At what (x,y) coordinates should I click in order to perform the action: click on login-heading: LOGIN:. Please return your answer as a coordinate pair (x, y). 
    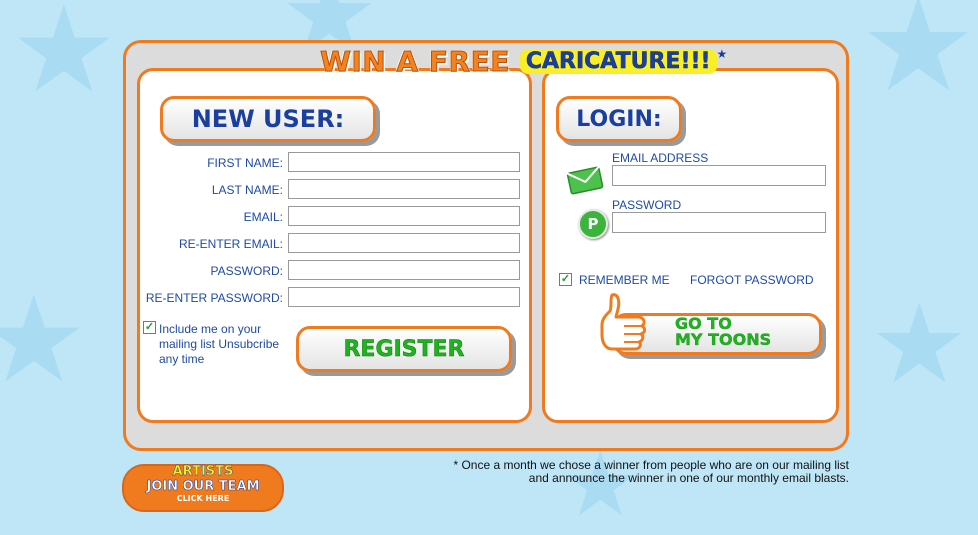
    Looking at the image, I should click on (619, 119).